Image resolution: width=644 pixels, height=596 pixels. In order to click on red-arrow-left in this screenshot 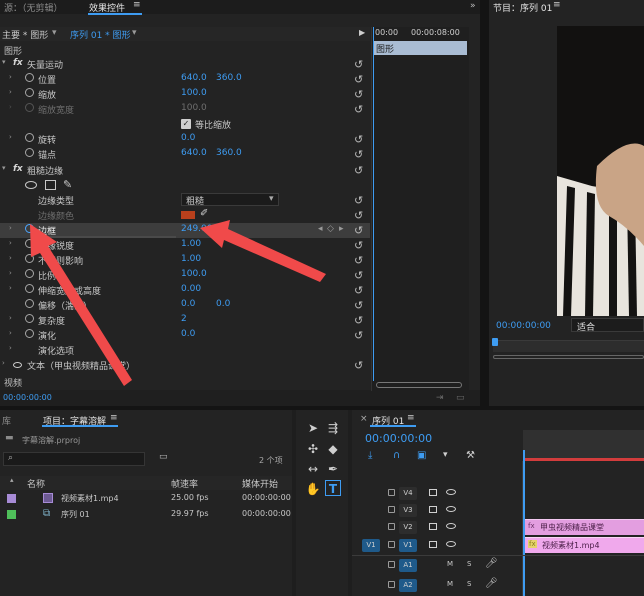, I will do `click(81, 305)`.